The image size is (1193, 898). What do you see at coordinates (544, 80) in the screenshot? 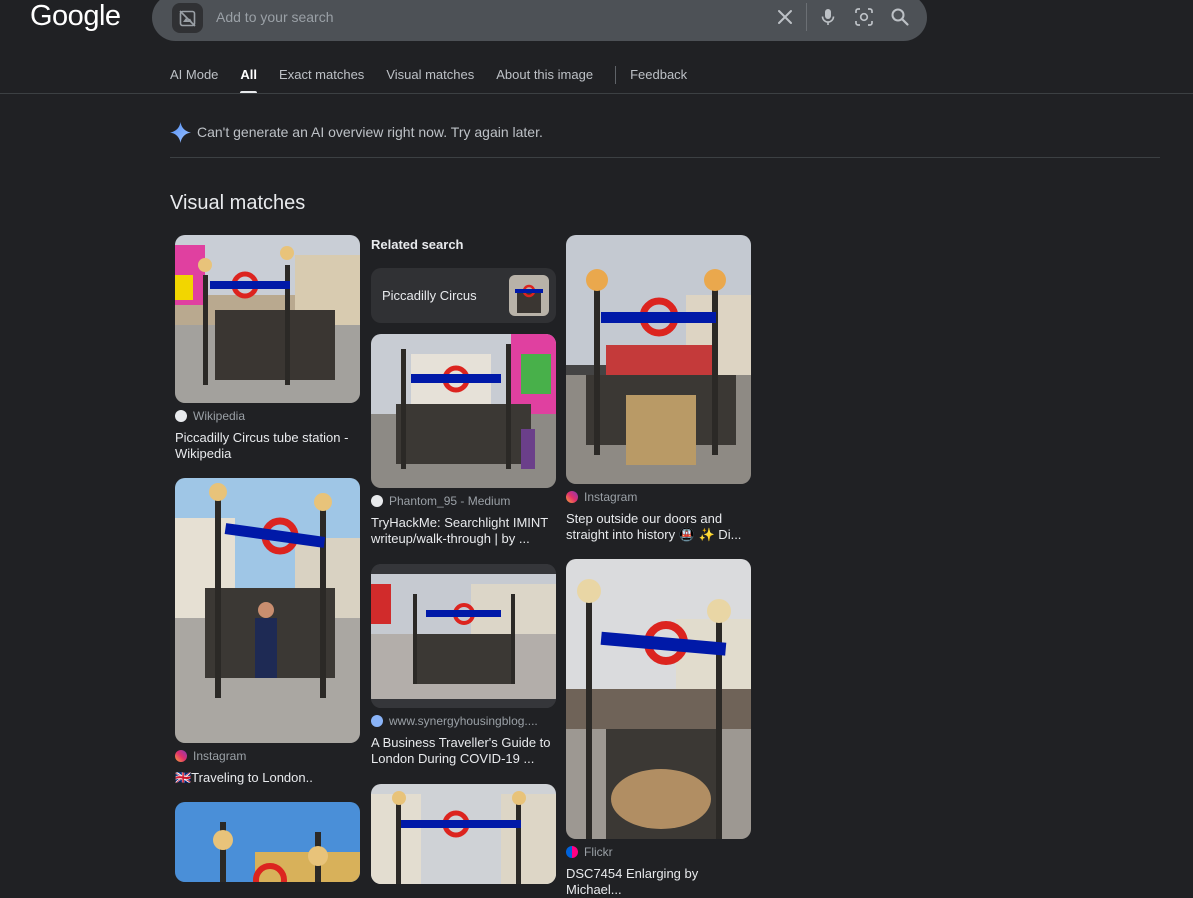
I see `tab-about-this-image: About this image` at bounding box center [544, 80].